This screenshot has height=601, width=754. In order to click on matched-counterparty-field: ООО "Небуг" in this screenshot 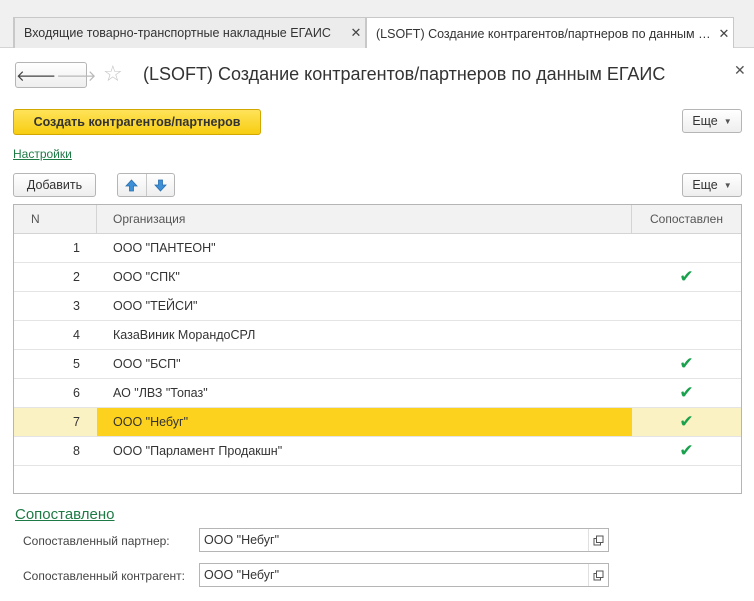, I will do `click(404, 575)`.